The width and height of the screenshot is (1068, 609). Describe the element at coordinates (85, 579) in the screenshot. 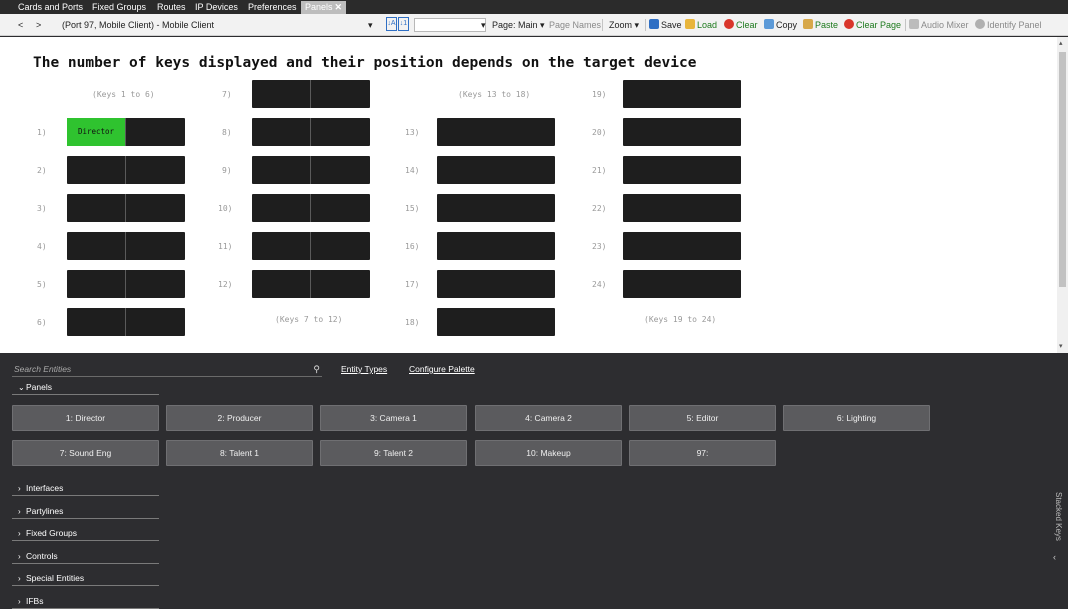

I see `section-special-entities: › Special Entities` at that location.